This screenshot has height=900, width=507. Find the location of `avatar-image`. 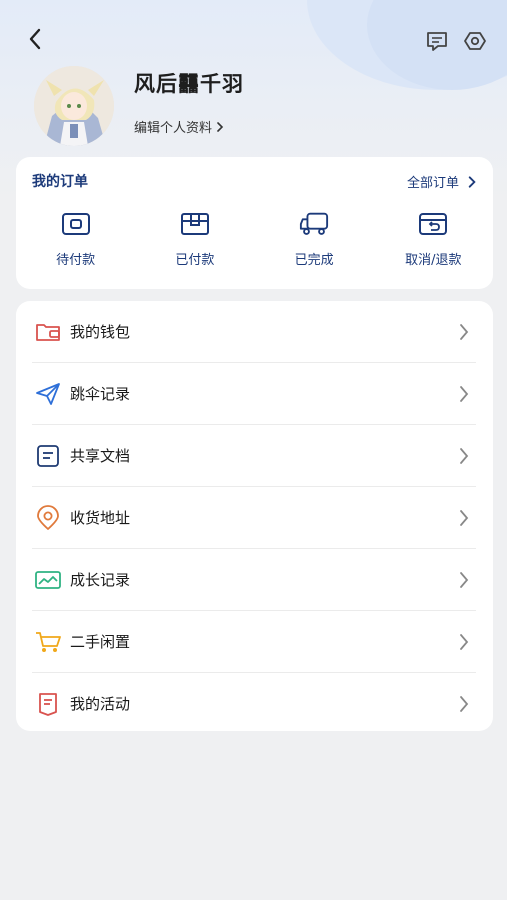

avatar-image is located at coordinates (74, 106).